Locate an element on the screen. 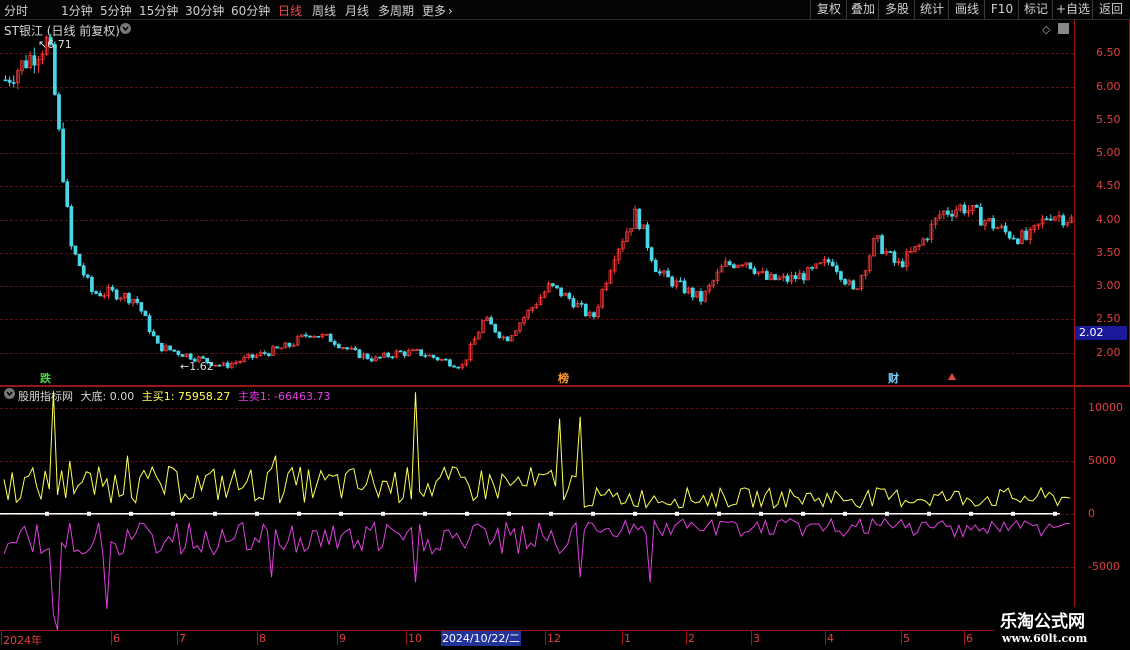 This screenshot has height=650, width=1130. tab-multi-period: 多周期 is located at coordinates (396, 10).